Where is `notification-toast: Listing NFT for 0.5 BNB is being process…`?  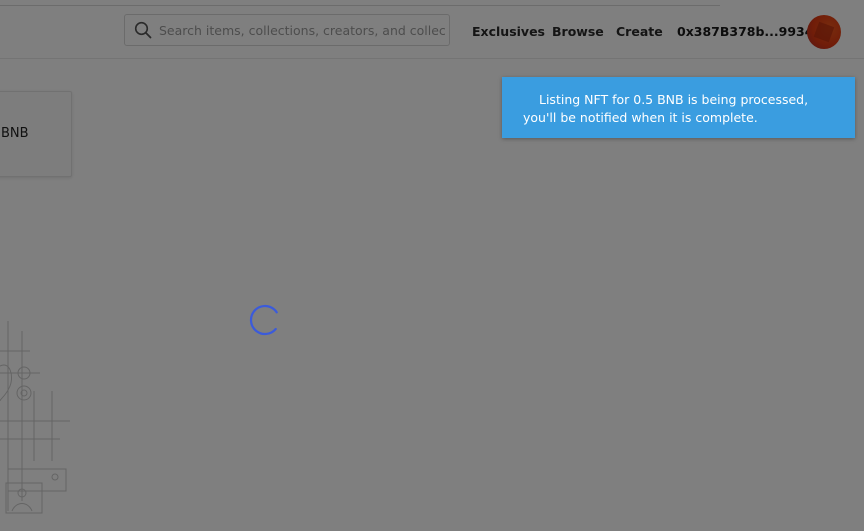 notification-toast: Listing NFT for 0.5 BNB is being process… is located at coordinates (678, 107).